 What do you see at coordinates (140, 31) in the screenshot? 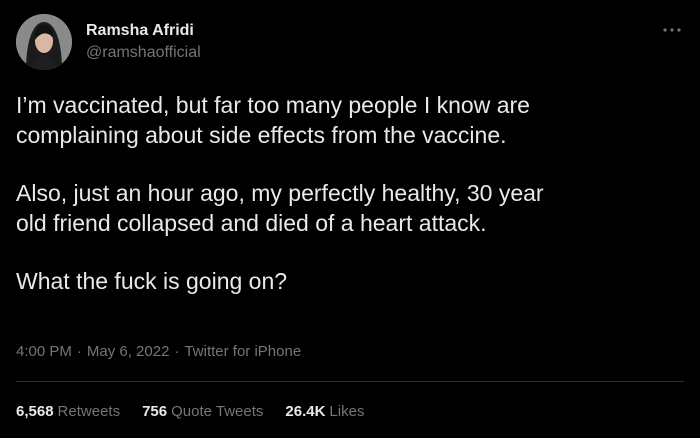
I see `author-display-name: Ramsha Afridi` at bounding box center [140, 31].